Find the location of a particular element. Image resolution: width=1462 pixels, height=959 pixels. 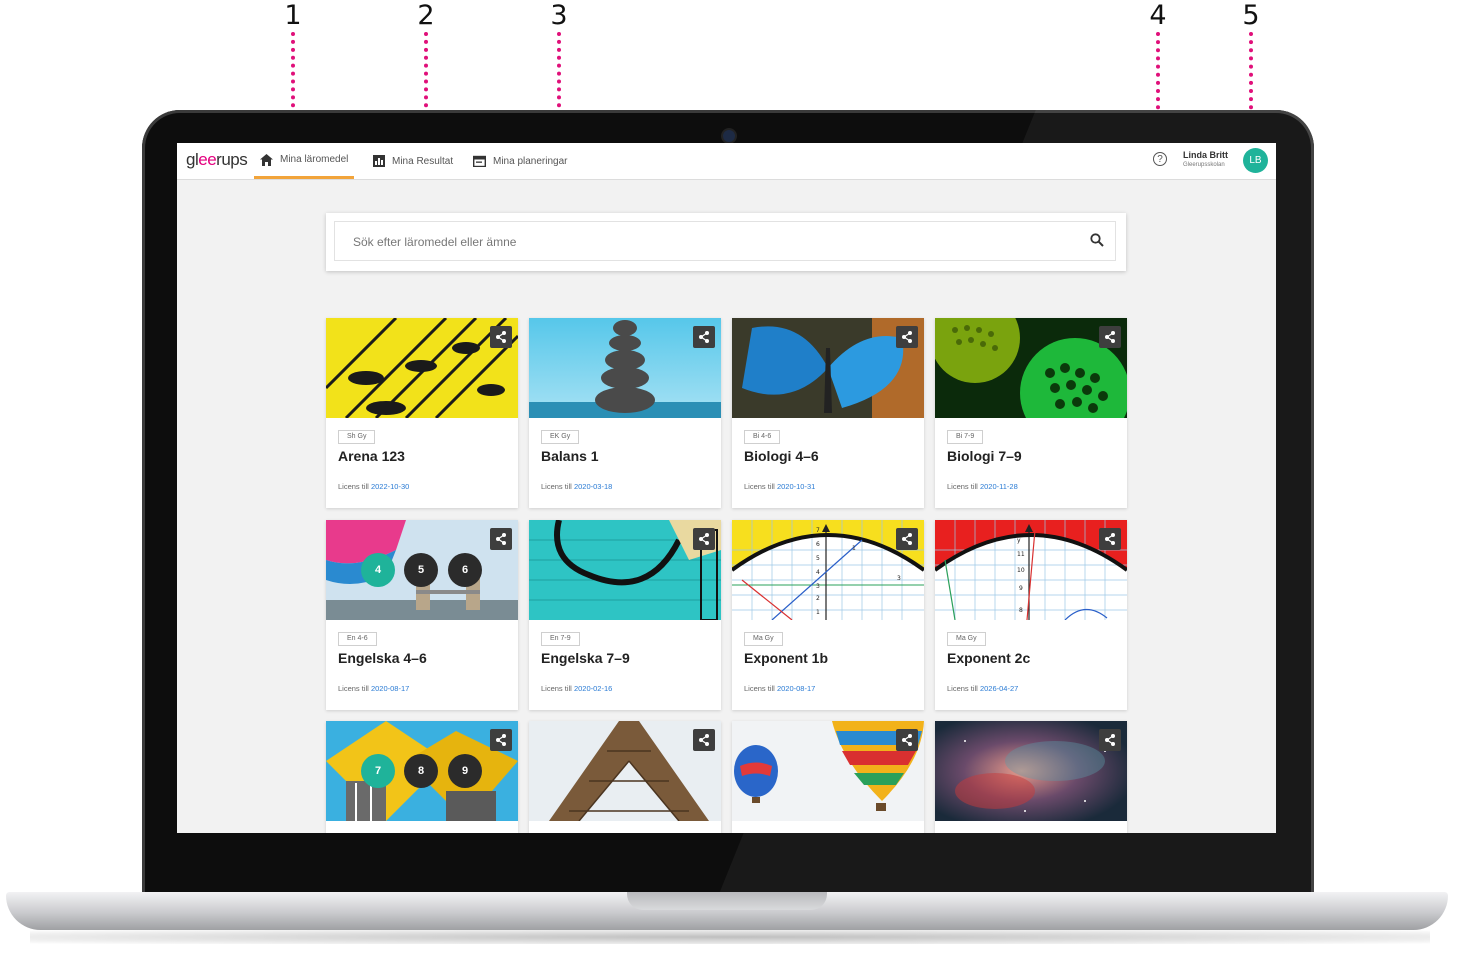

level-badge: 7 is located at coordinates (378, 771).